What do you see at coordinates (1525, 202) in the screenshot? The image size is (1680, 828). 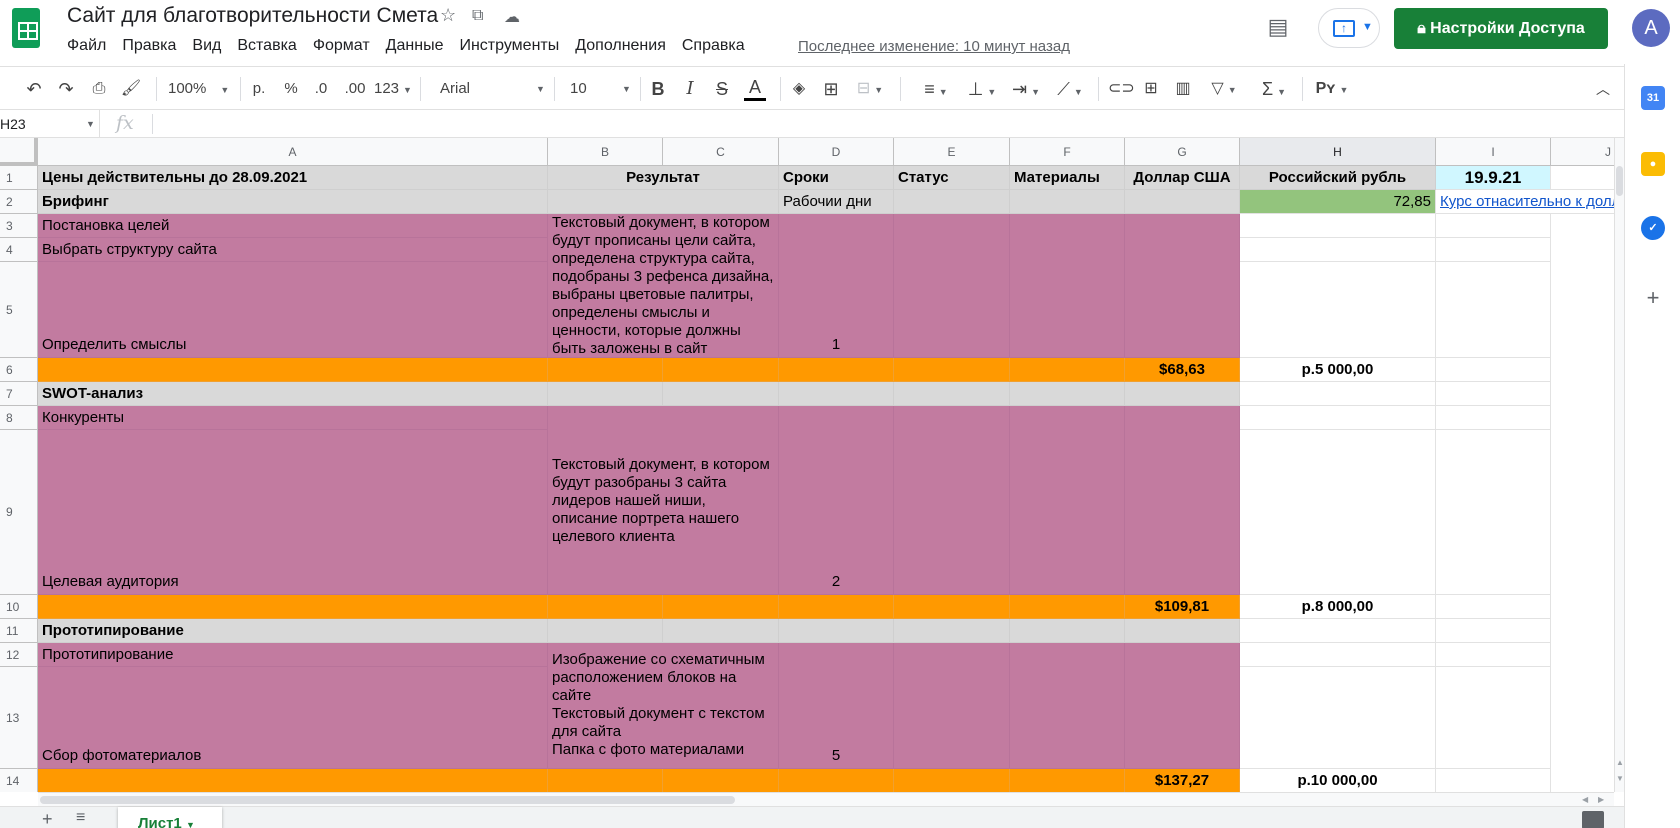 I see `cell-i2: Курс отнасительно к доллару` at bounding box center [1525, 202].